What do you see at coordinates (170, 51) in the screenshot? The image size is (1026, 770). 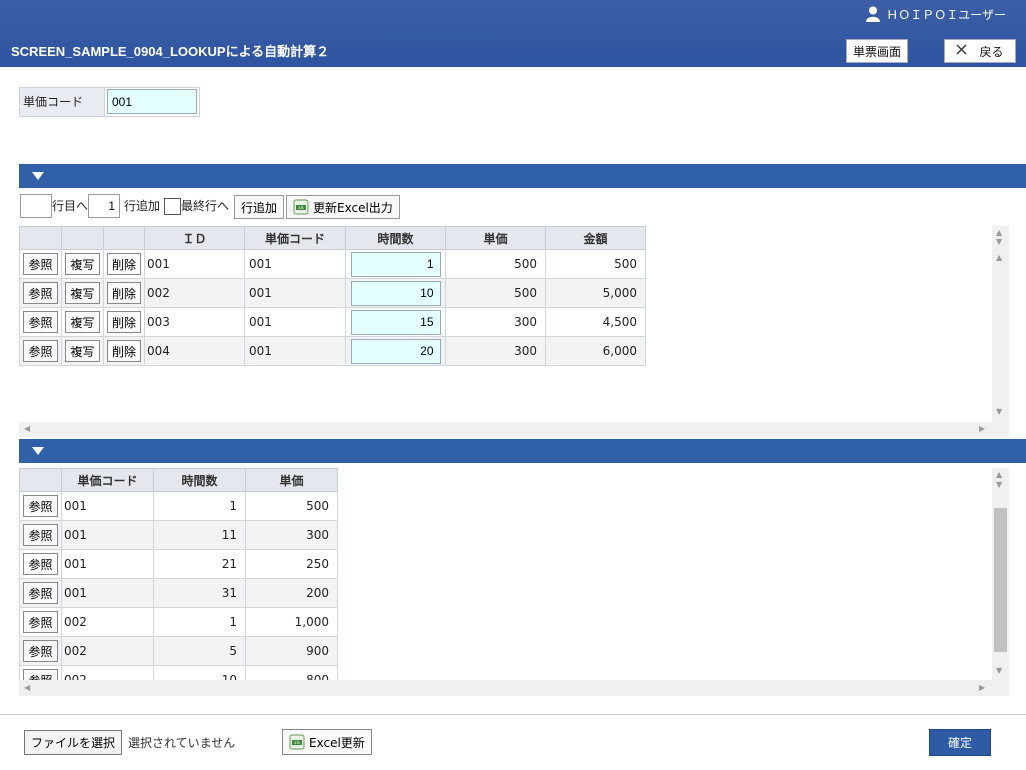 I see `page-title: SCREEN_SAMPLE_0904_LOOKUPによる自動計算２` at bounding box center [170, 51].